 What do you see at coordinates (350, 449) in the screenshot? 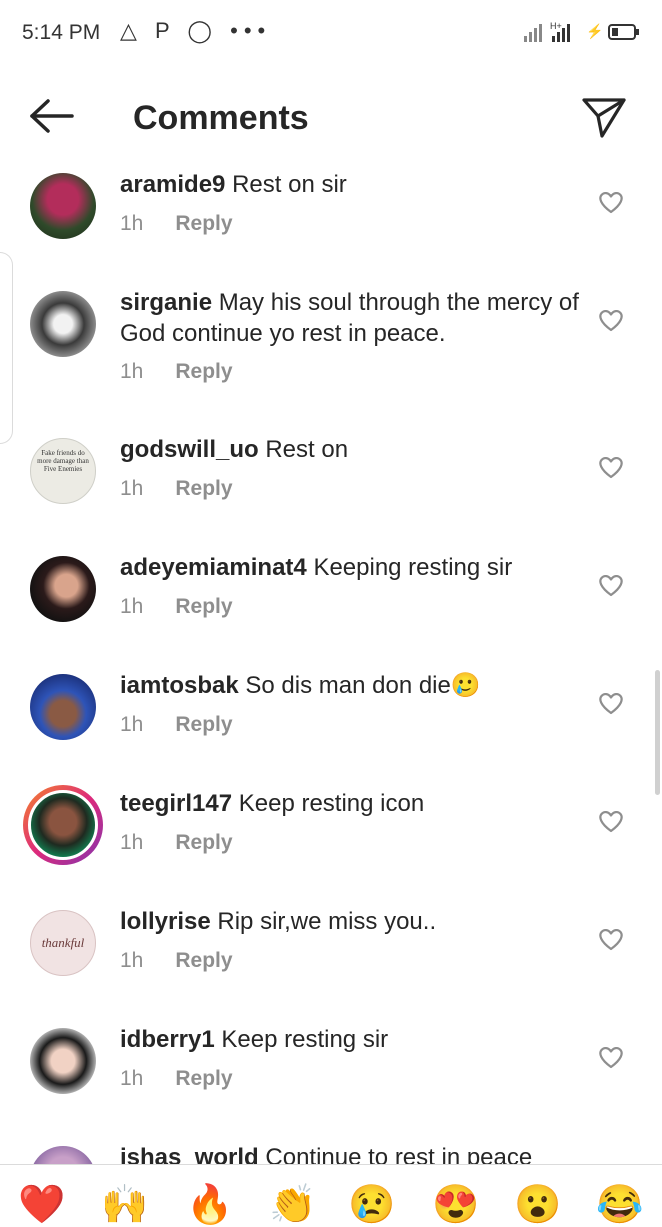
I see `comment-text: godswill_uo Rest on` at bounding box center [350, 449].